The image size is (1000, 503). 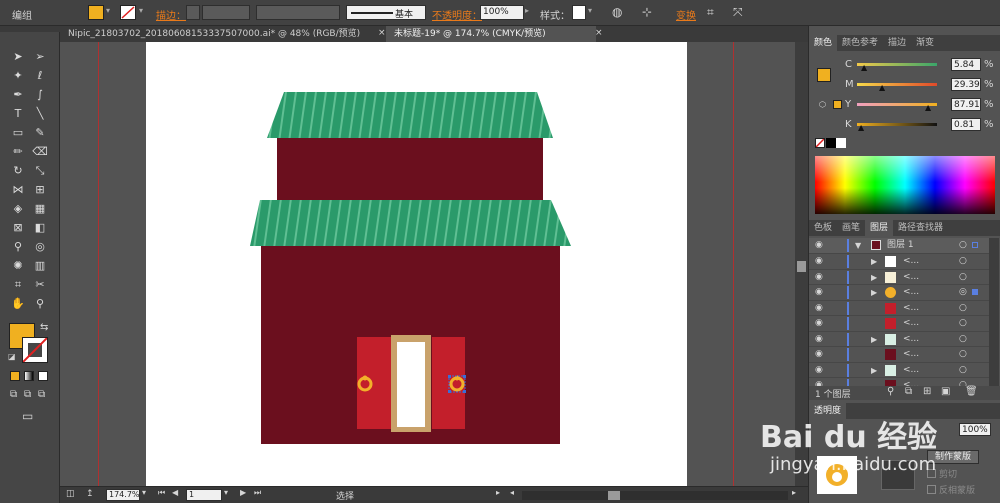 What do you see at coordinates (40, 114) in the screenshot?
I see `line-icon: ╲` at bounding box center [40, 114].